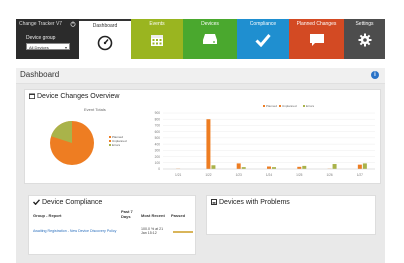  Describe the element at coordinates (39, 47) in the screenshot. I see `device-group-value: All Devices` at that location.